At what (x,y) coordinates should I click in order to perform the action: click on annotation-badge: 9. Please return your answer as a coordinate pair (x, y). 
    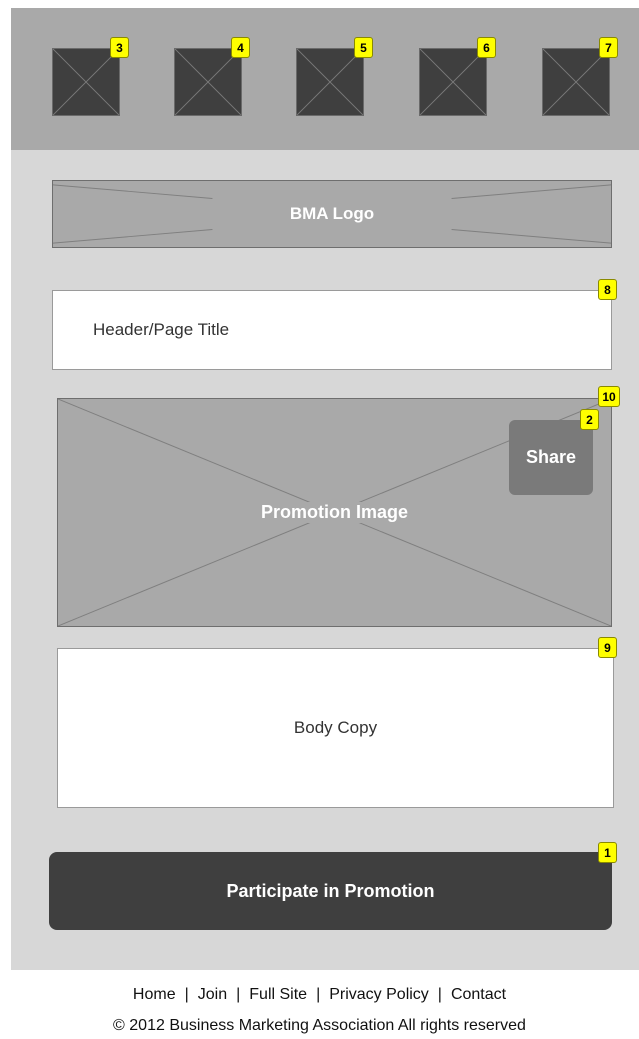
    Looking at the image, I should click on (607, 647).